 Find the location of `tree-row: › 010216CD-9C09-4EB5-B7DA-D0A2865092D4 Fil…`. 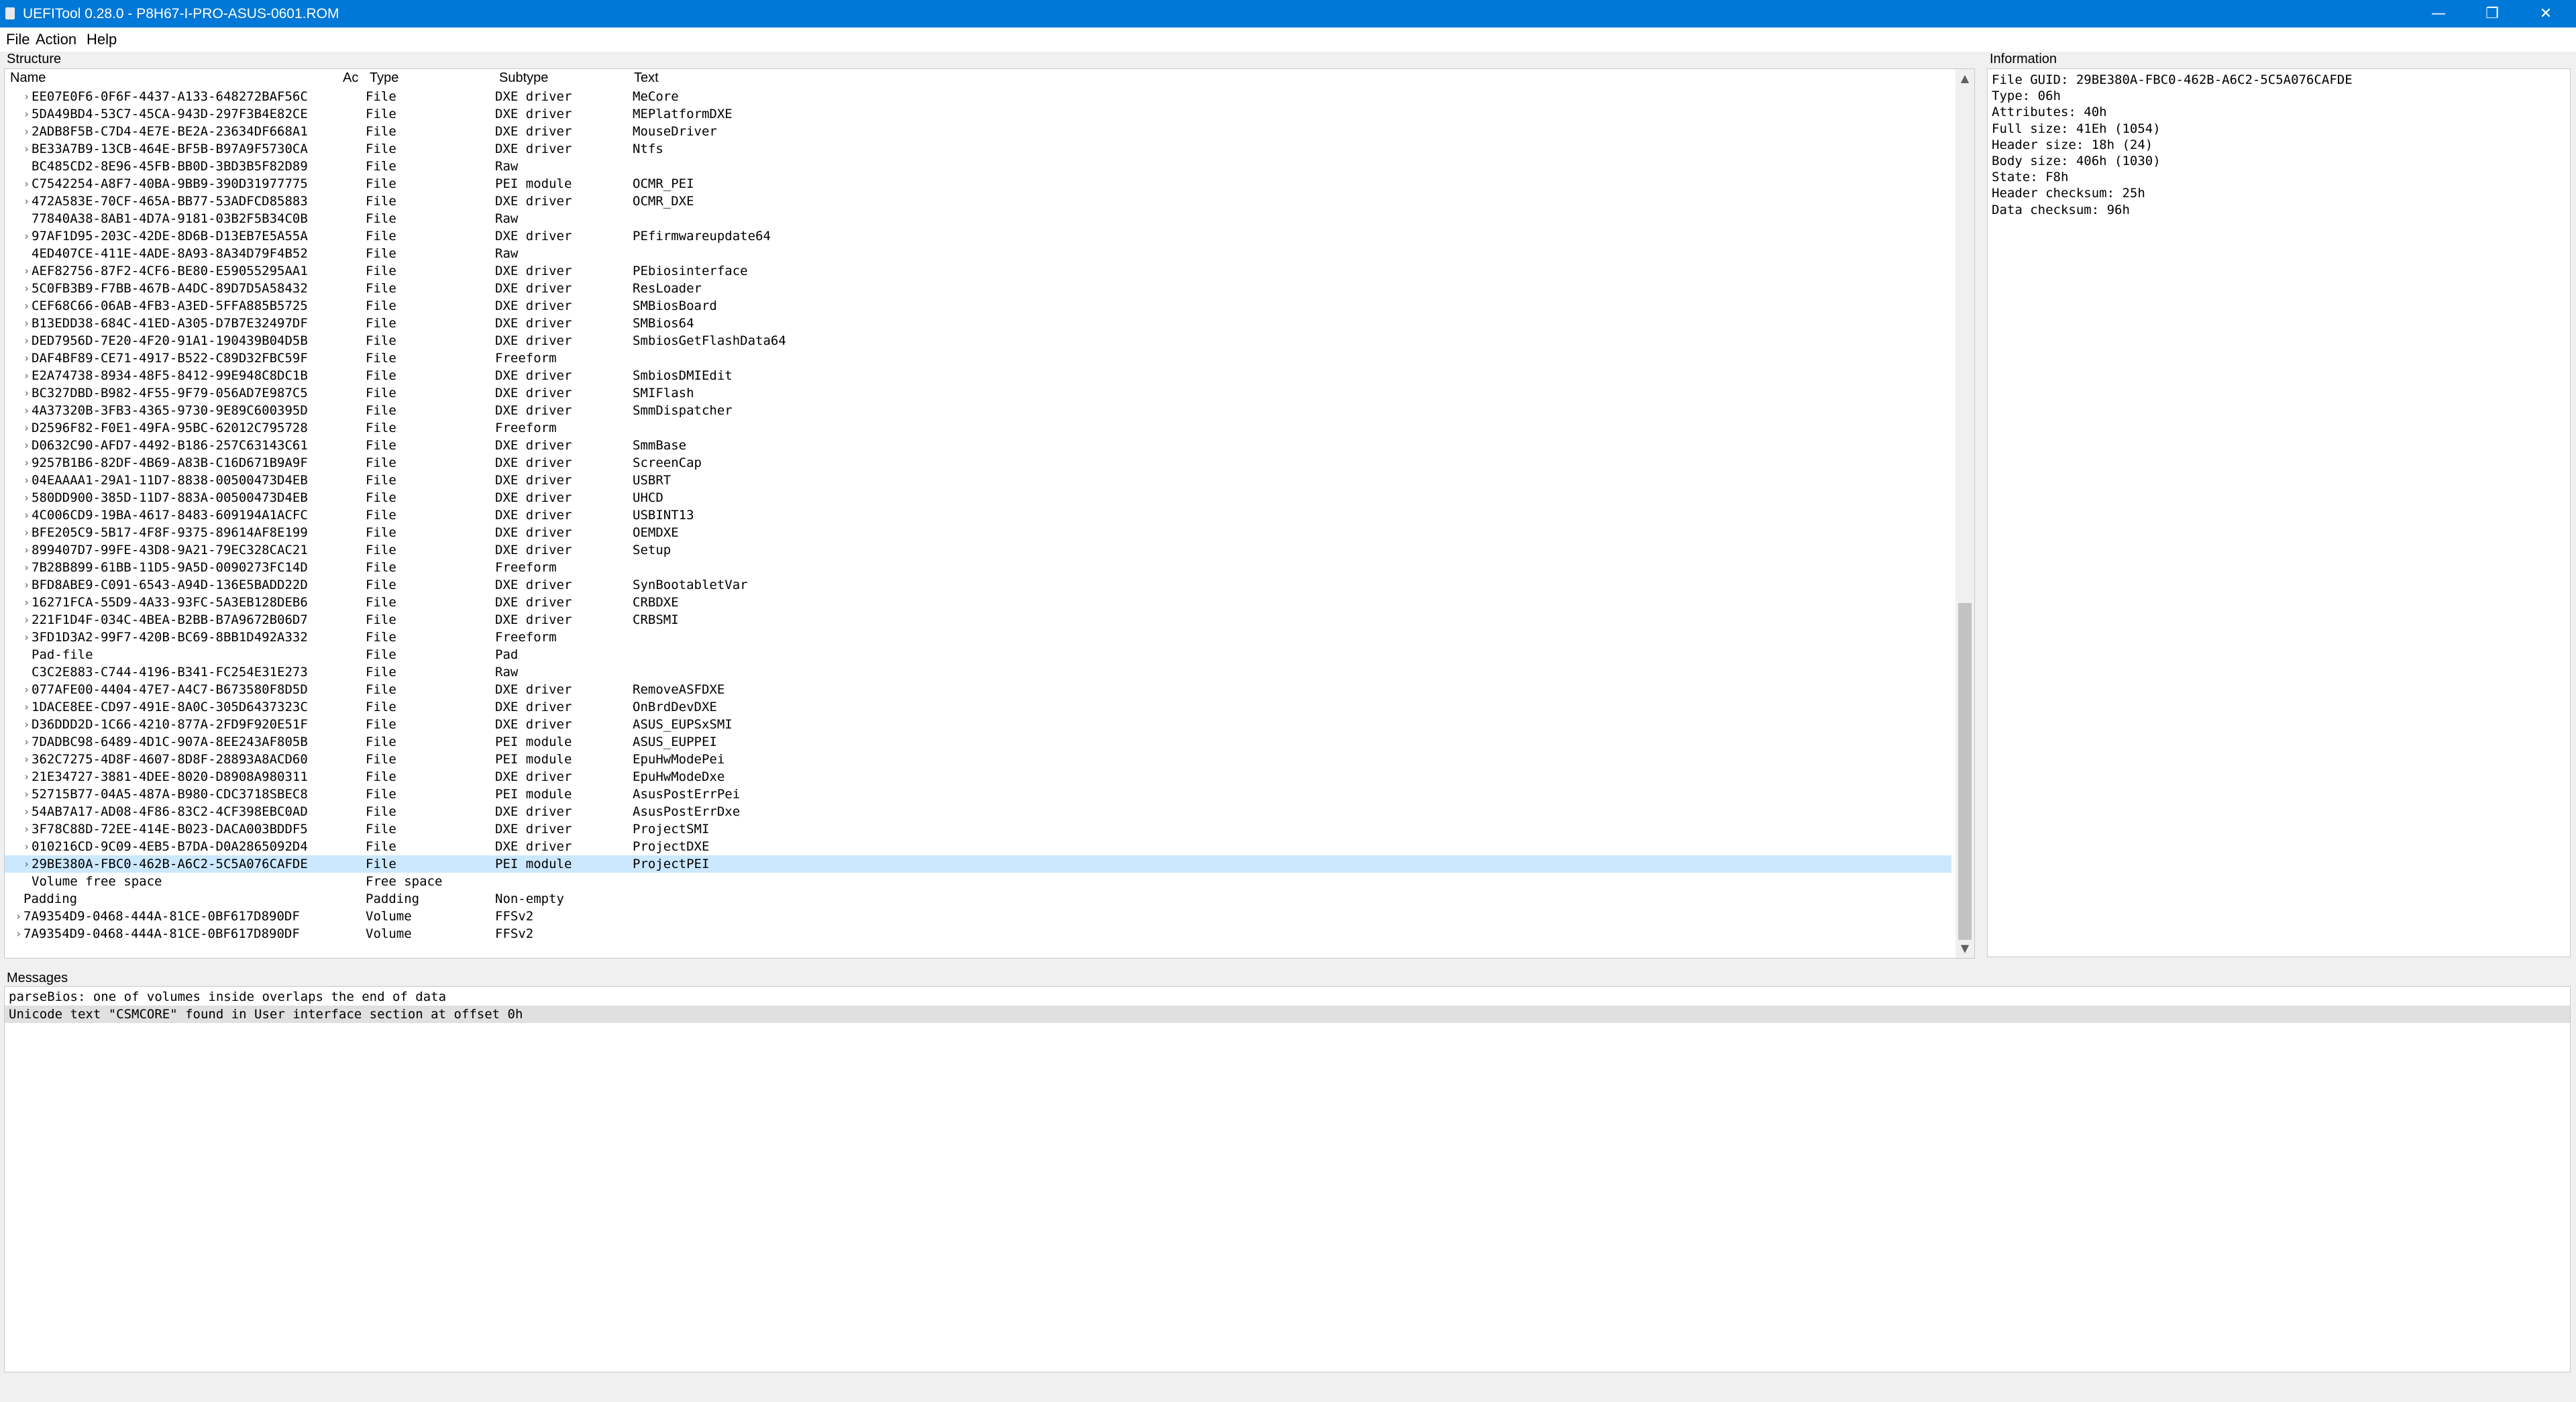

tree-row: › 010216CD-9C09-4EB5-B7DA-D0A2865092D4 Fil… is located at coordinates (978, 847).